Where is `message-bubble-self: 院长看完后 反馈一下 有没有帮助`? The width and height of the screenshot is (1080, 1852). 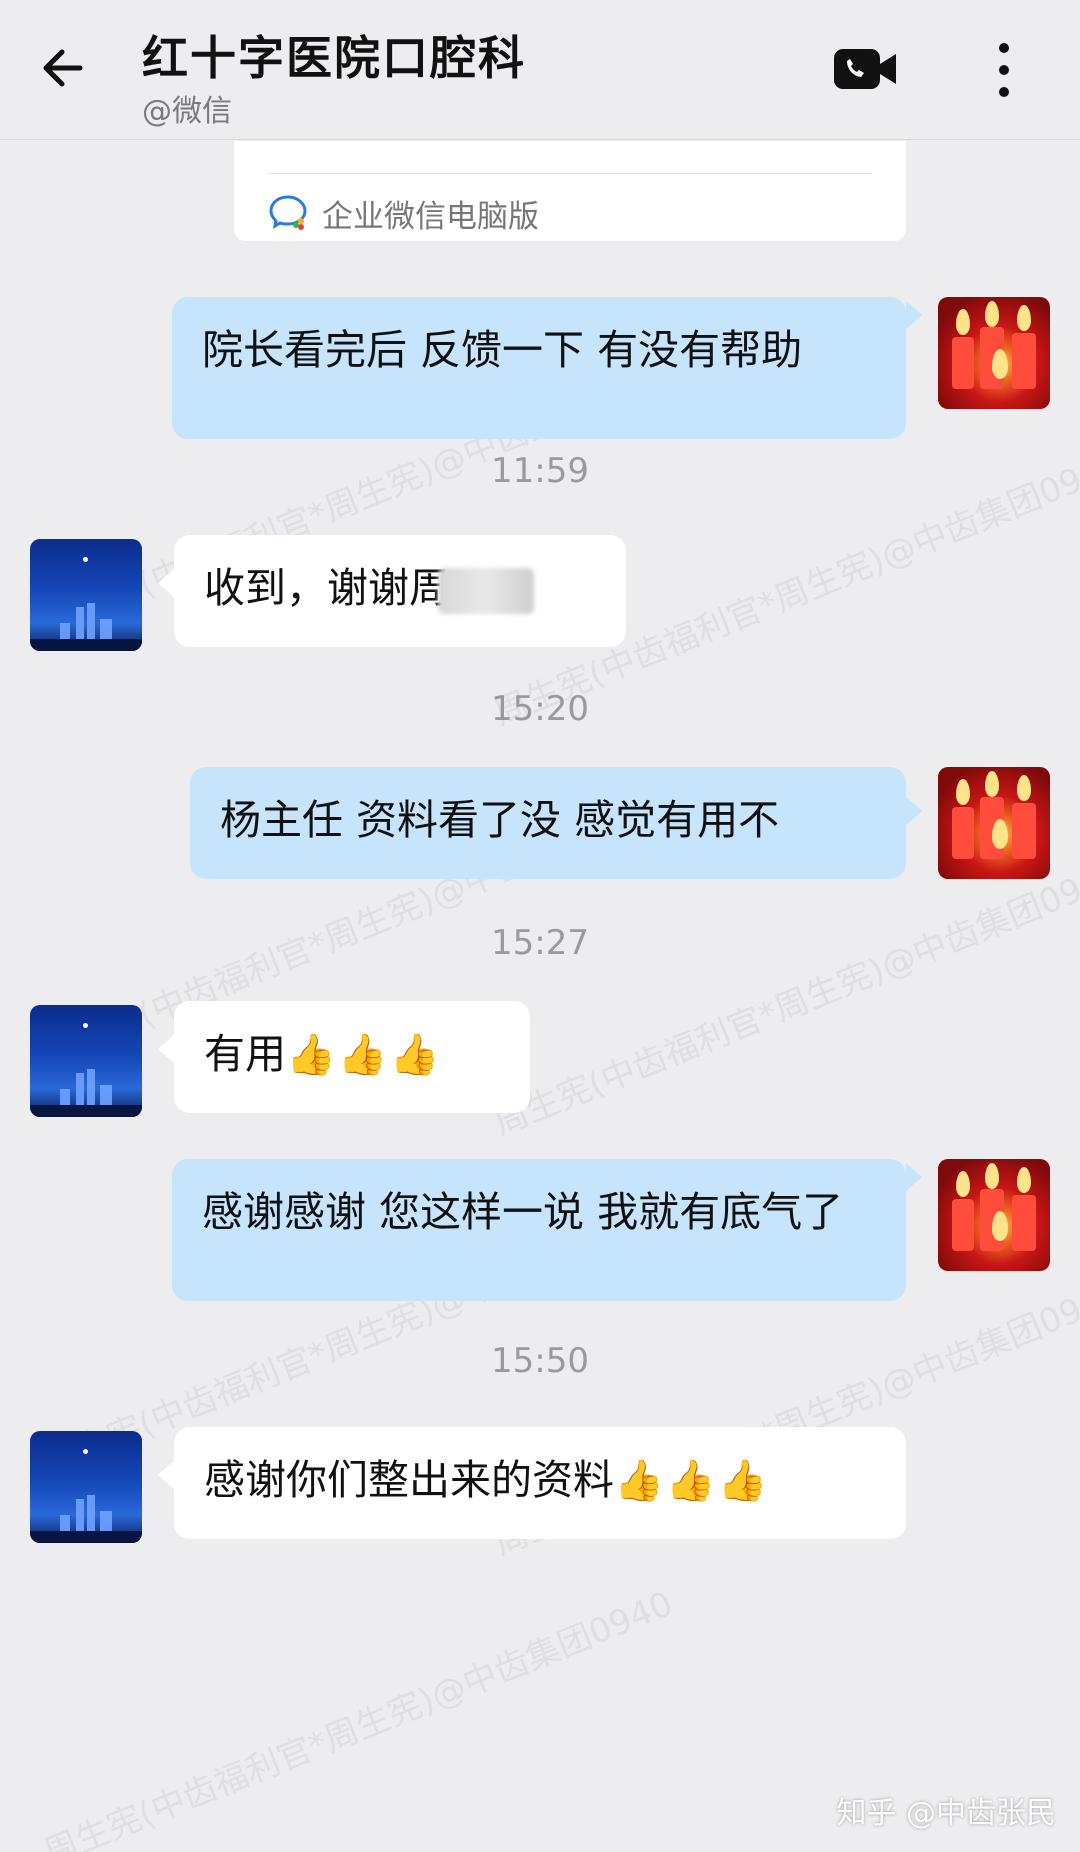 message-bubble-self: 院长看完后 反馈一下 有没有帮助 is located at coordinates (539, 368).